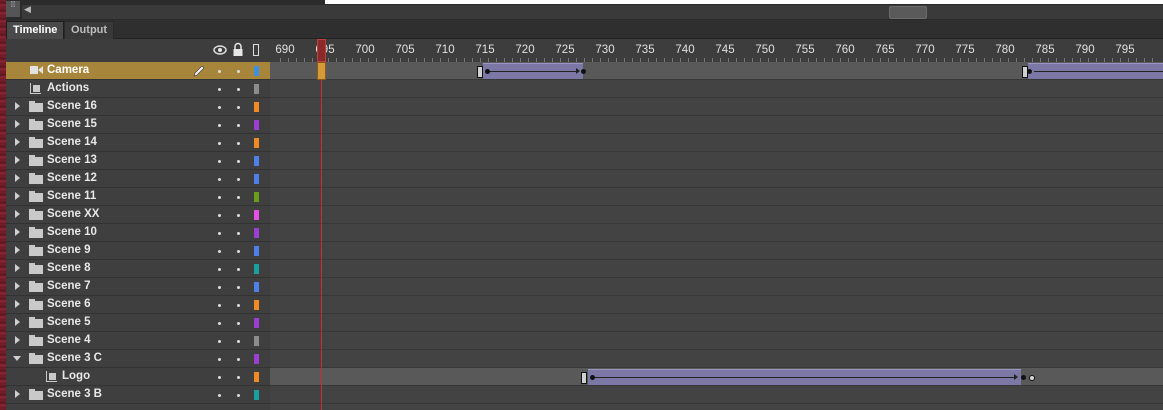 This screenshot has width=1163, height=410. I want to click on scroll-left-arrow-icon: ◀, so click(27, 9).